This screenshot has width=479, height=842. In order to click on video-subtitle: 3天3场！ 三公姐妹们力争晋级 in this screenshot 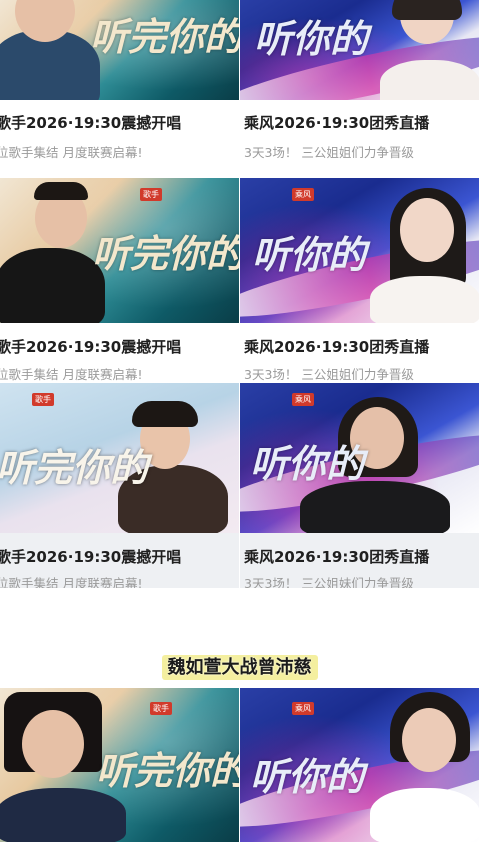, I will do `click(329, 582)`.